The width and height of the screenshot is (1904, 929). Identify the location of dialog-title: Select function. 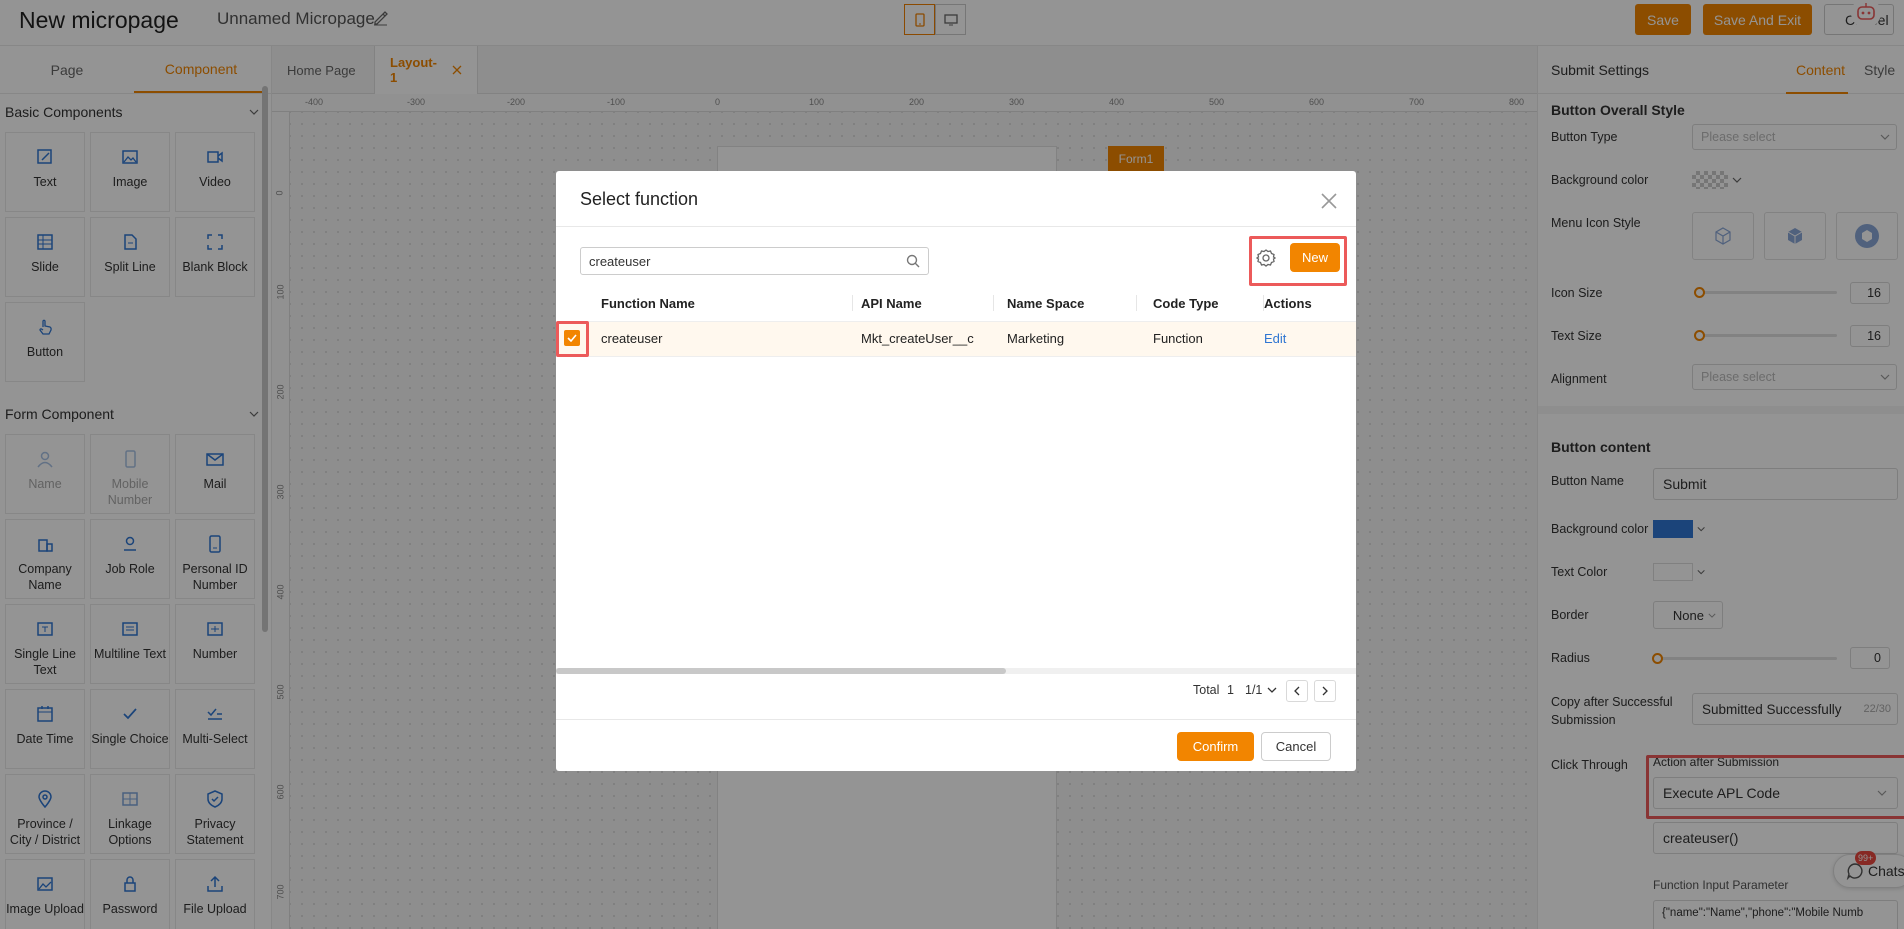
(639, 199).